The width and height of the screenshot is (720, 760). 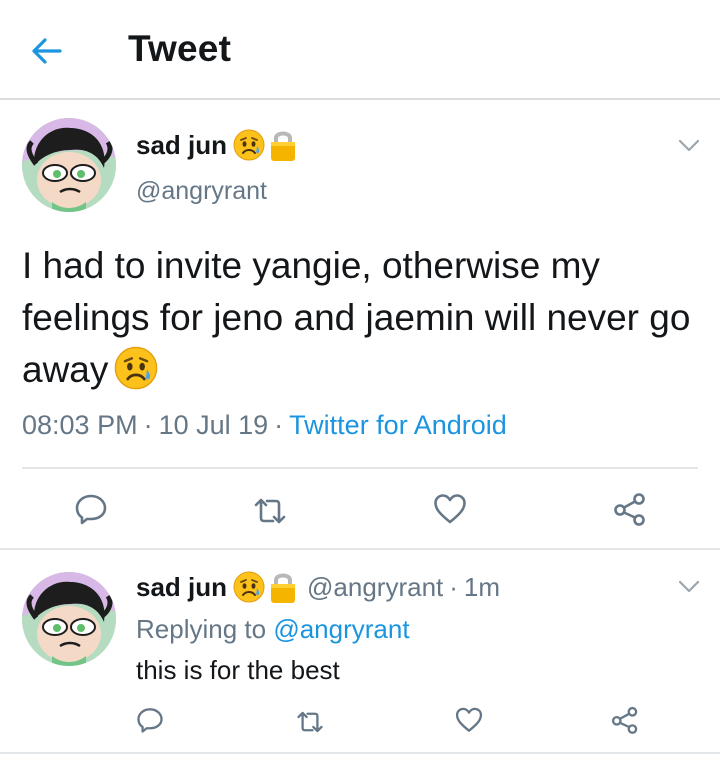 What do you see at coordinates (482, 586) in the screenshot?
I see `reply-age: 1m` at bounding box center [482, 586].